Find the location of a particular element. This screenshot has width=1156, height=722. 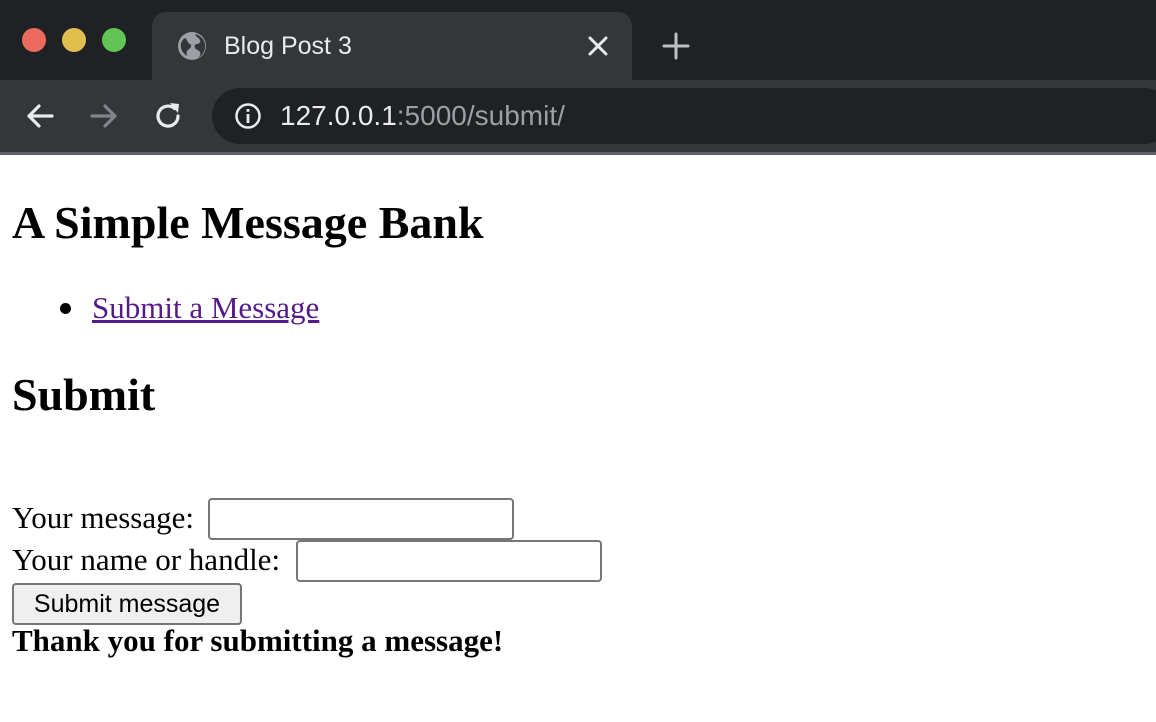

submit-message-button: Submit message is located at coordinates (127, 604).